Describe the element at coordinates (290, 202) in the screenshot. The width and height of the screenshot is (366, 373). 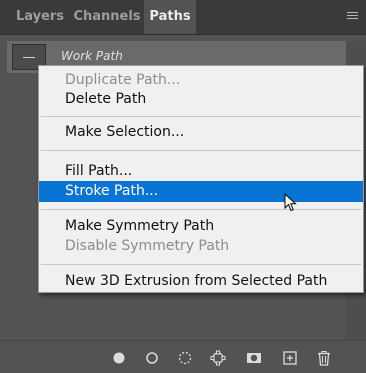
I see `mouse-cursor-icon` at that location.